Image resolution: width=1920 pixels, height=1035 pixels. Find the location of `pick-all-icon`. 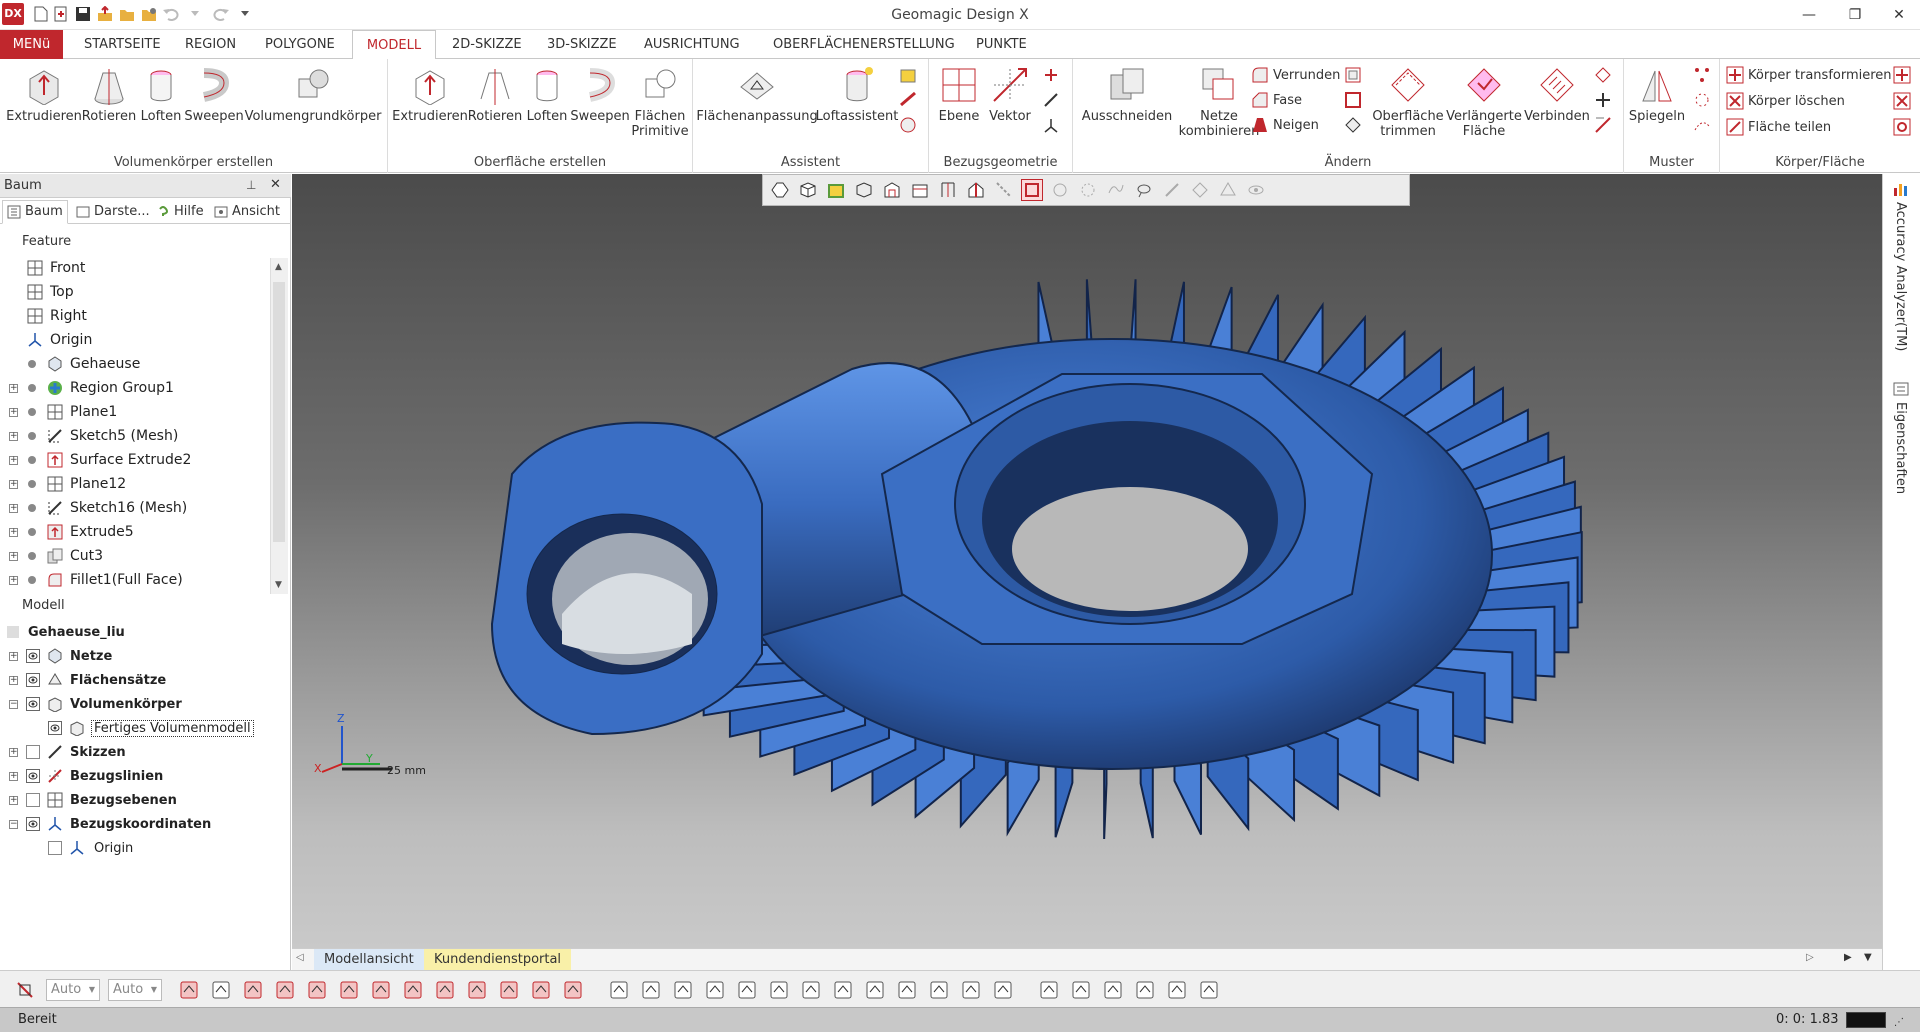

pick-all-icon is located at coordinates (939, 990).